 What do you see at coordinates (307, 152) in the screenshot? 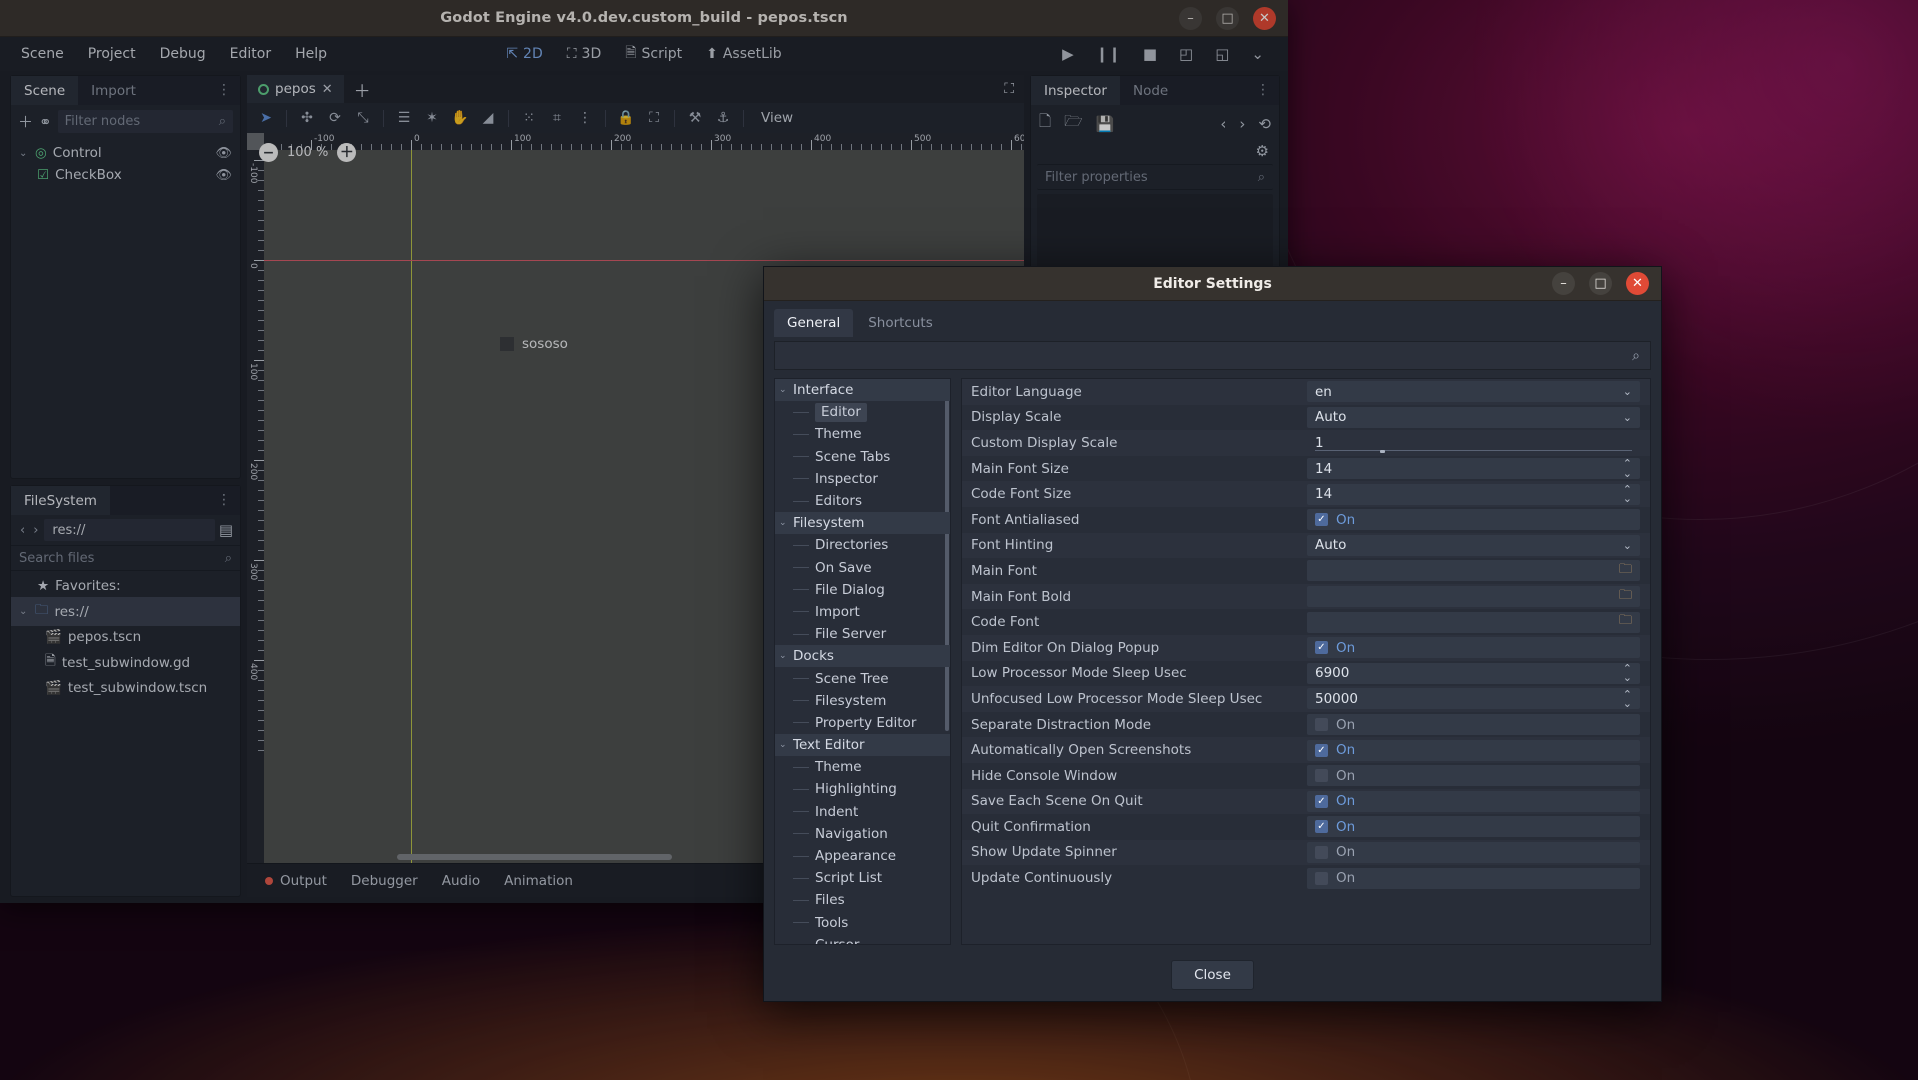
I see `zoom-level-label: 100 %` at bounding box center [307, 152].